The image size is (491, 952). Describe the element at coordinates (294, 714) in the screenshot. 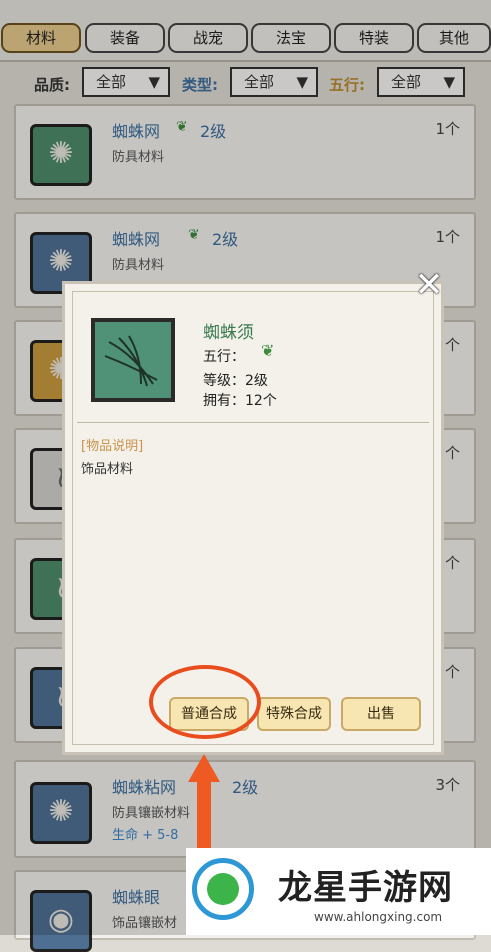

I see `special-synthesis-button: 特殊合成` at that location.